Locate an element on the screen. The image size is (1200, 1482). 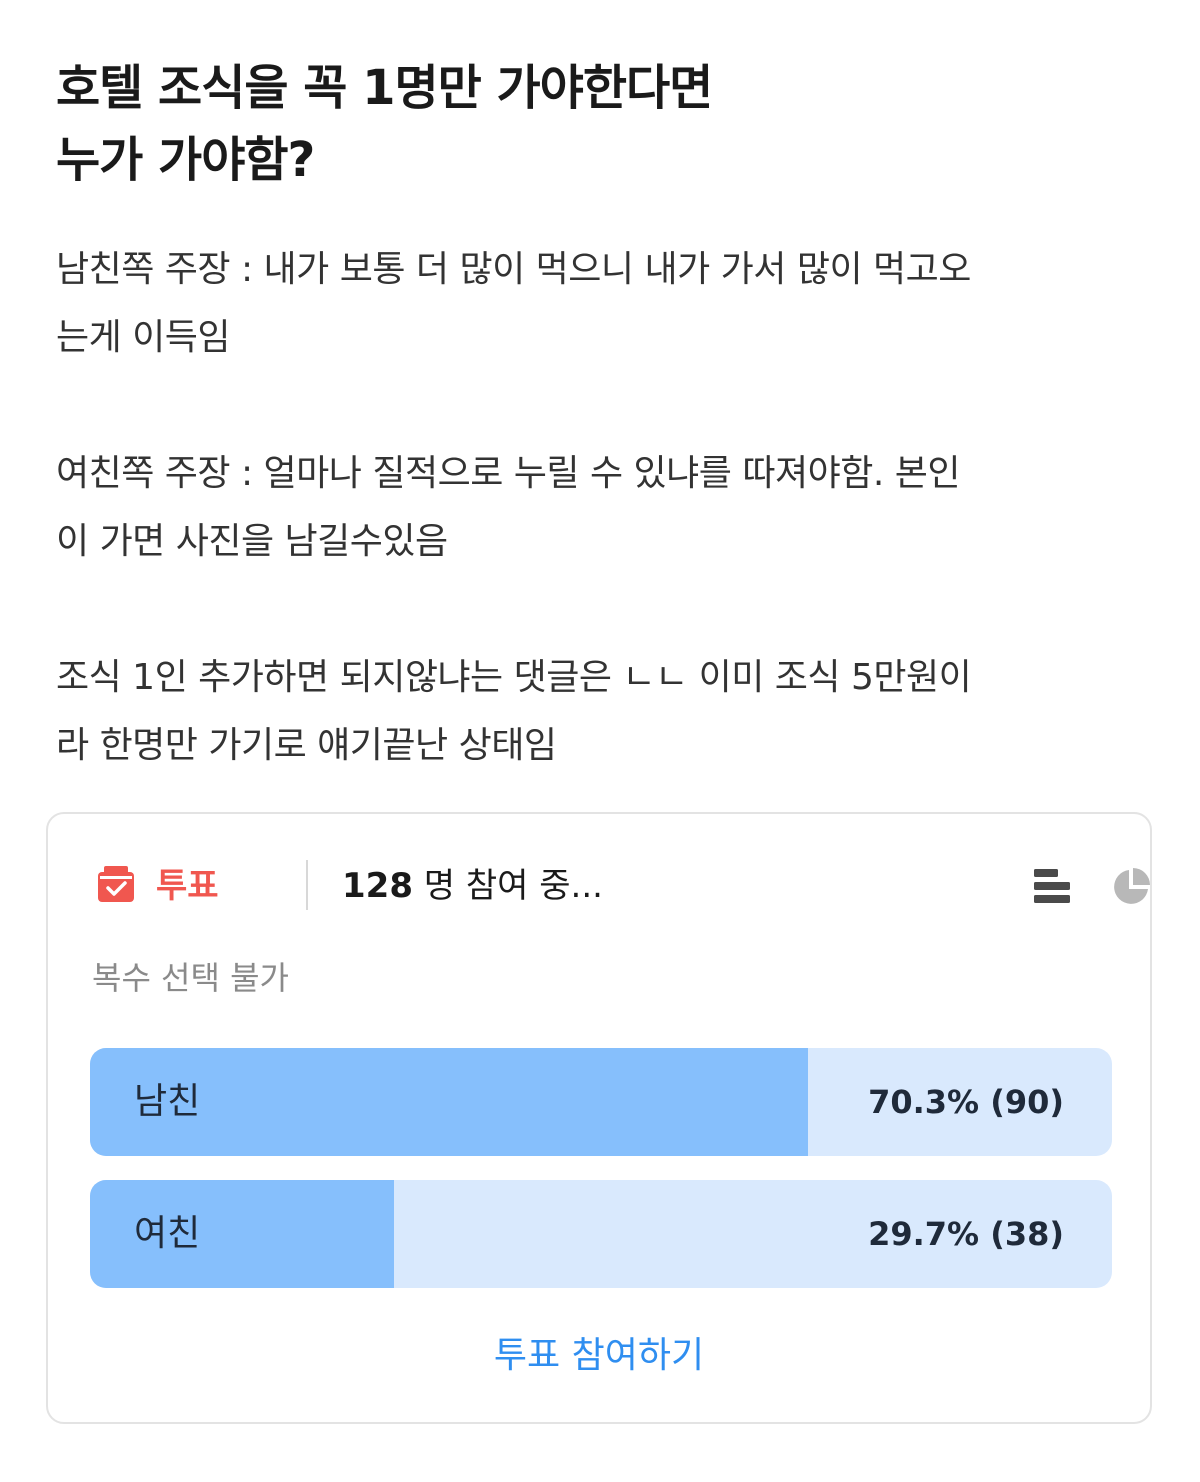
post-title-line-1: 호텔 조식을 꼭 1명만 가야한다면 is located at coordinates (384, 88).